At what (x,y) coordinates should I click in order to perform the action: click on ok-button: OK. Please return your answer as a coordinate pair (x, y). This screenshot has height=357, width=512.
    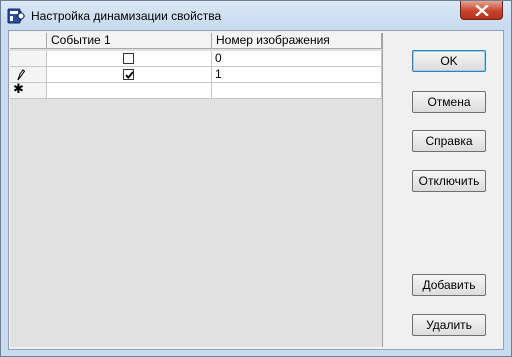
    Looking at the image, I should click on (449, 61).